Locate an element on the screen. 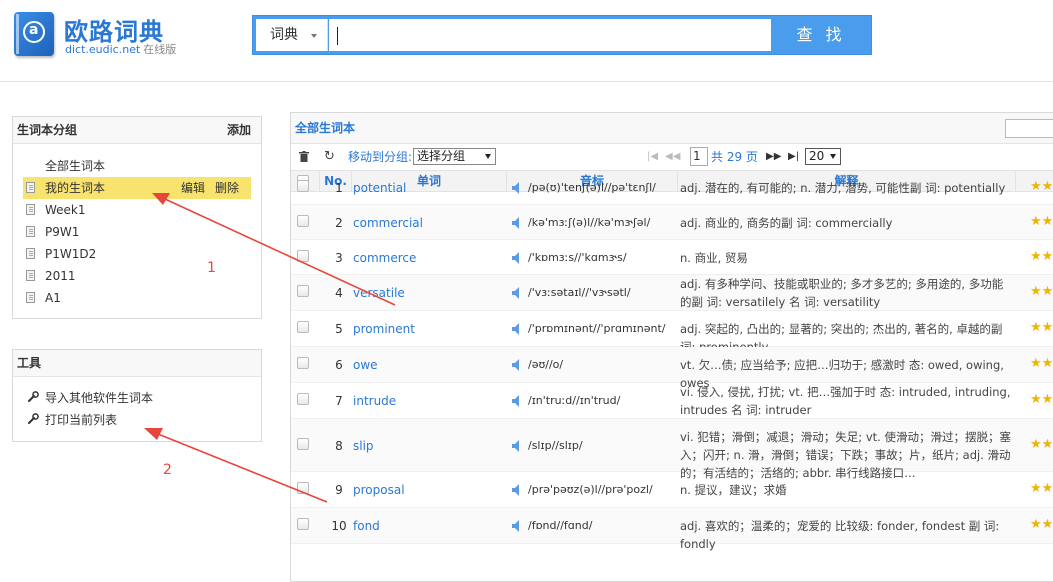 The image size is (1053, 582). page-number-input: 1 is located at coordinates (699, 156).